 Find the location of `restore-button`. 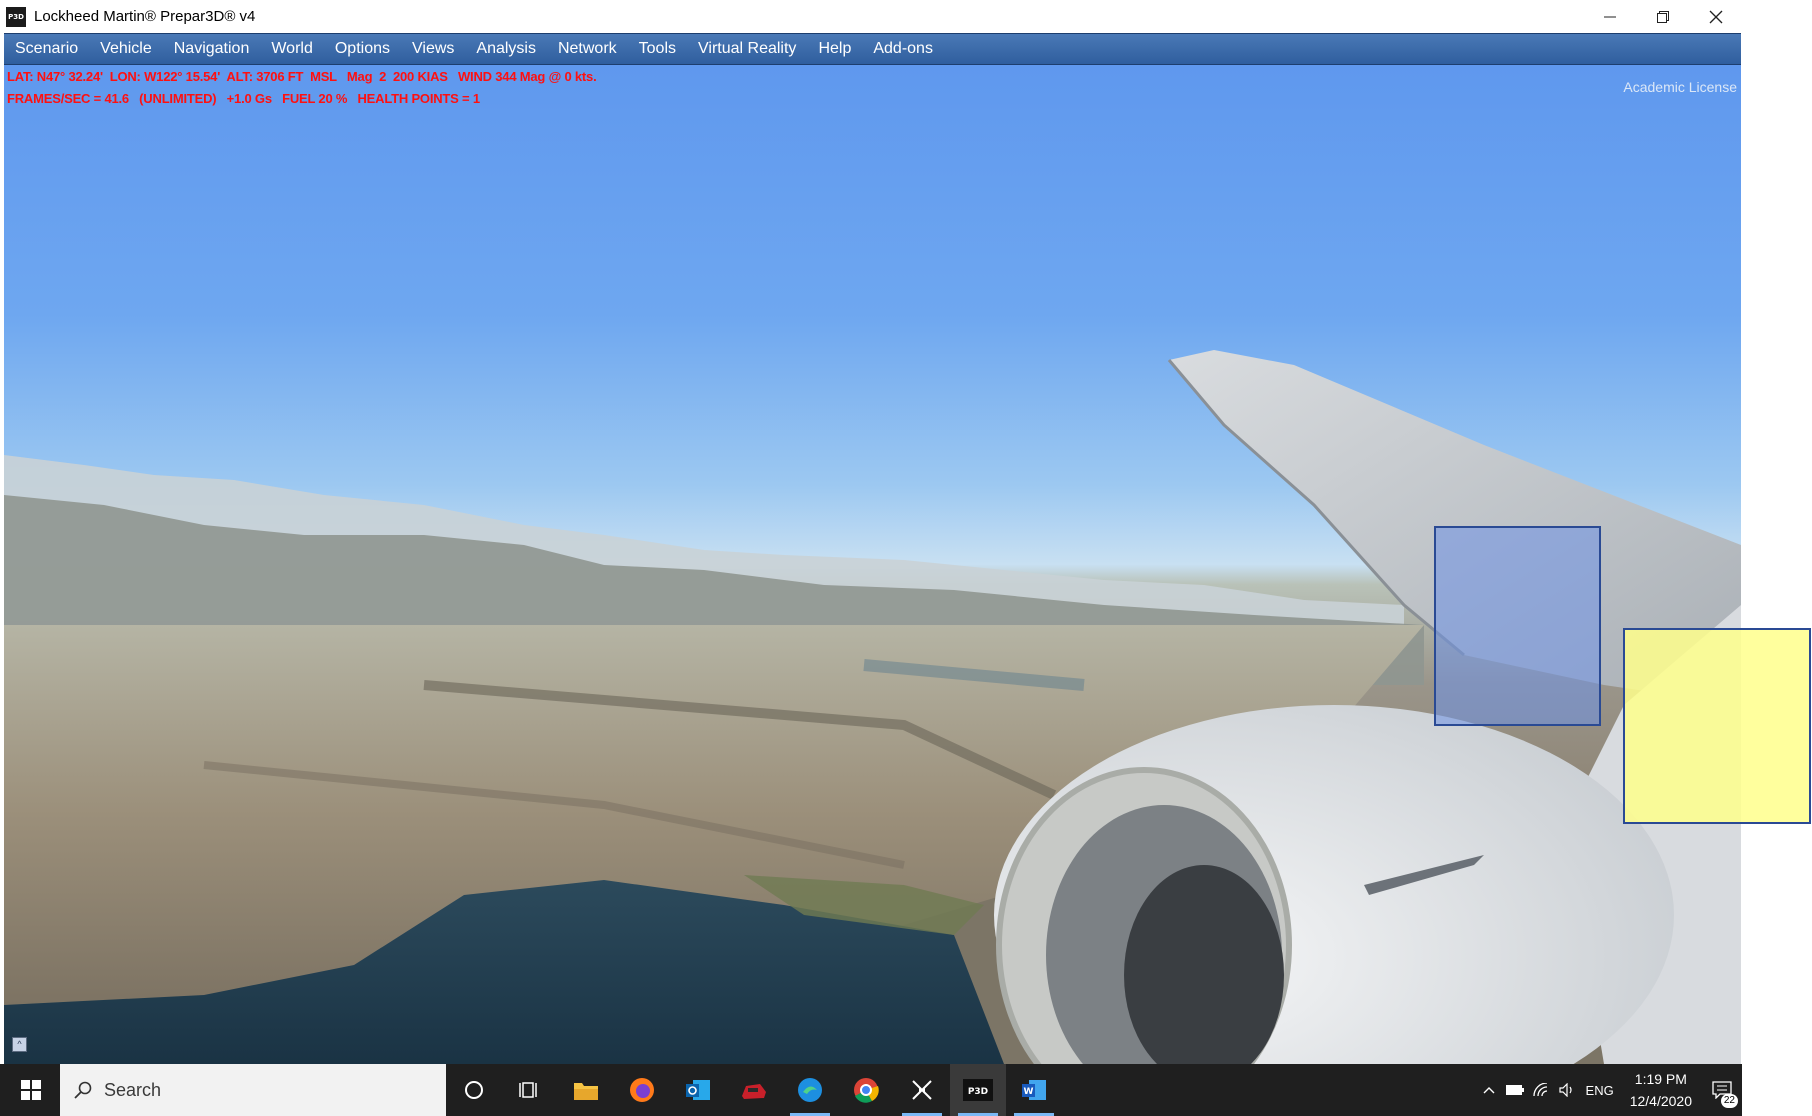

restore-button is located at coordinates (1662, 16).